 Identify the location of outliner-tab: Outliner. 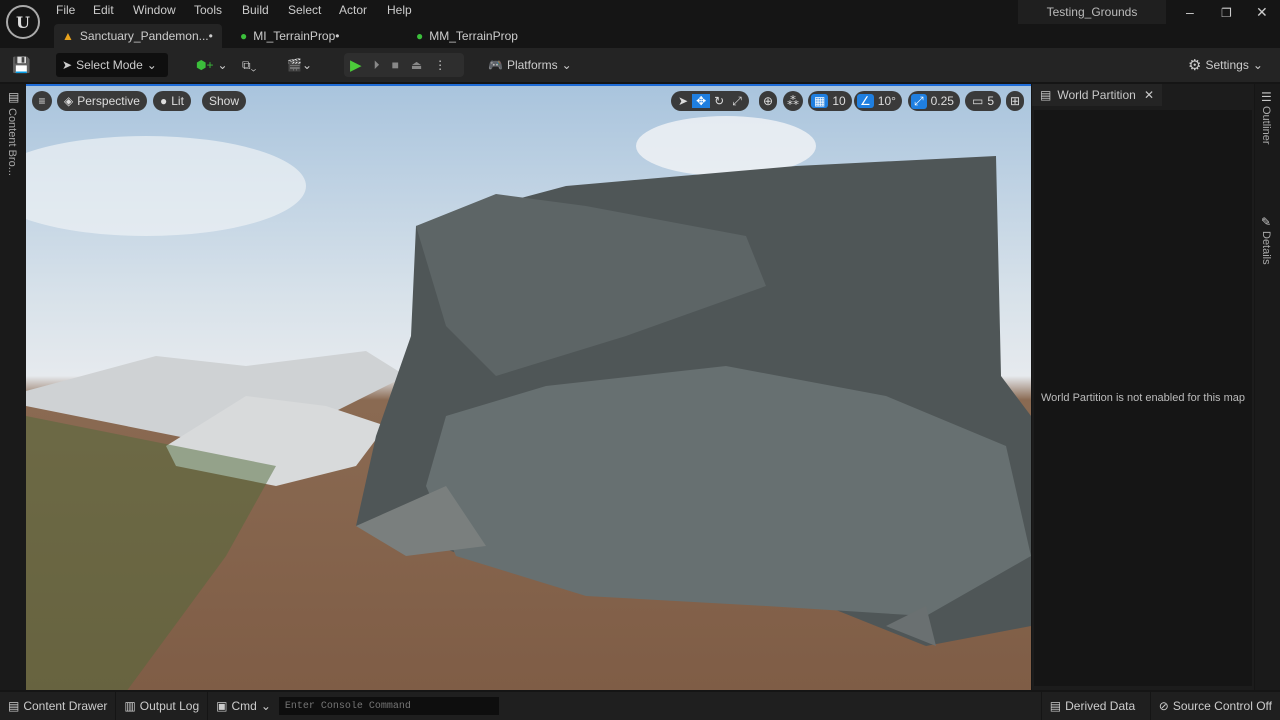
(1266, 125).